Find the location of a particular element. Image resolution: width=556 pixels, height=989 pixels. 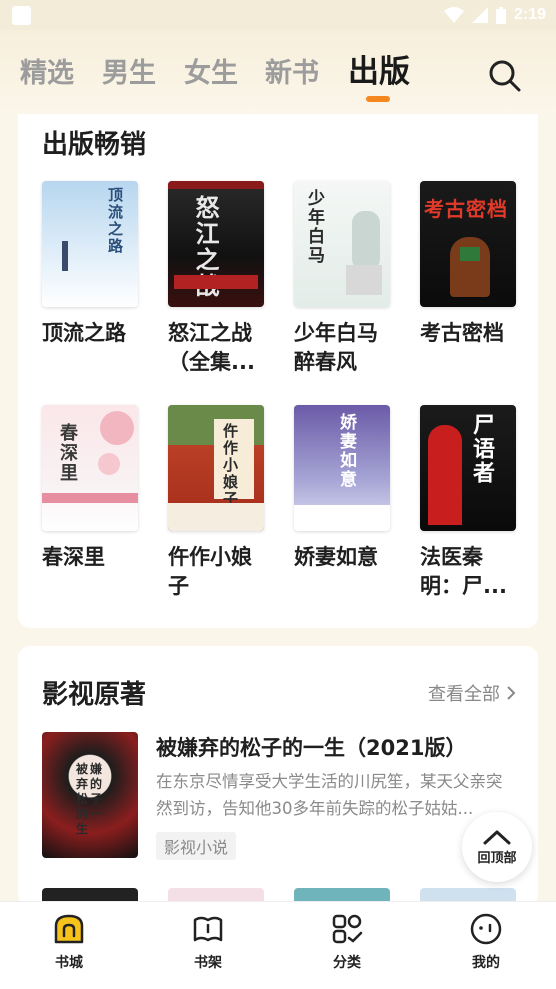

book-item: 娇妻如意 娇妻如意 is located at coordinates (342, 488).